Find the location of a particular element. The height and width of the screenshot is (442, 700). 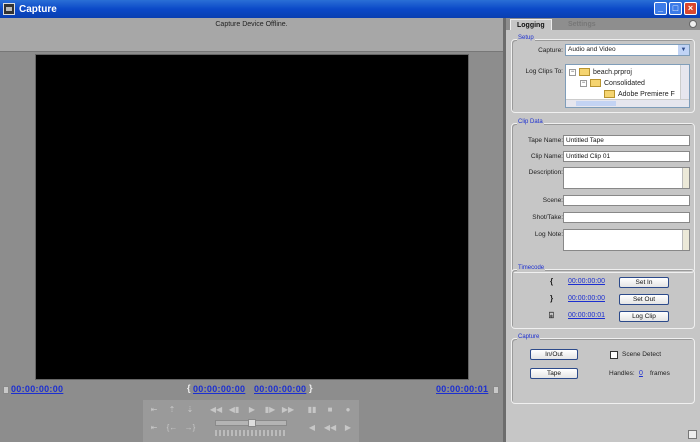

shuttle-knob is located at coordinates (252, 423).